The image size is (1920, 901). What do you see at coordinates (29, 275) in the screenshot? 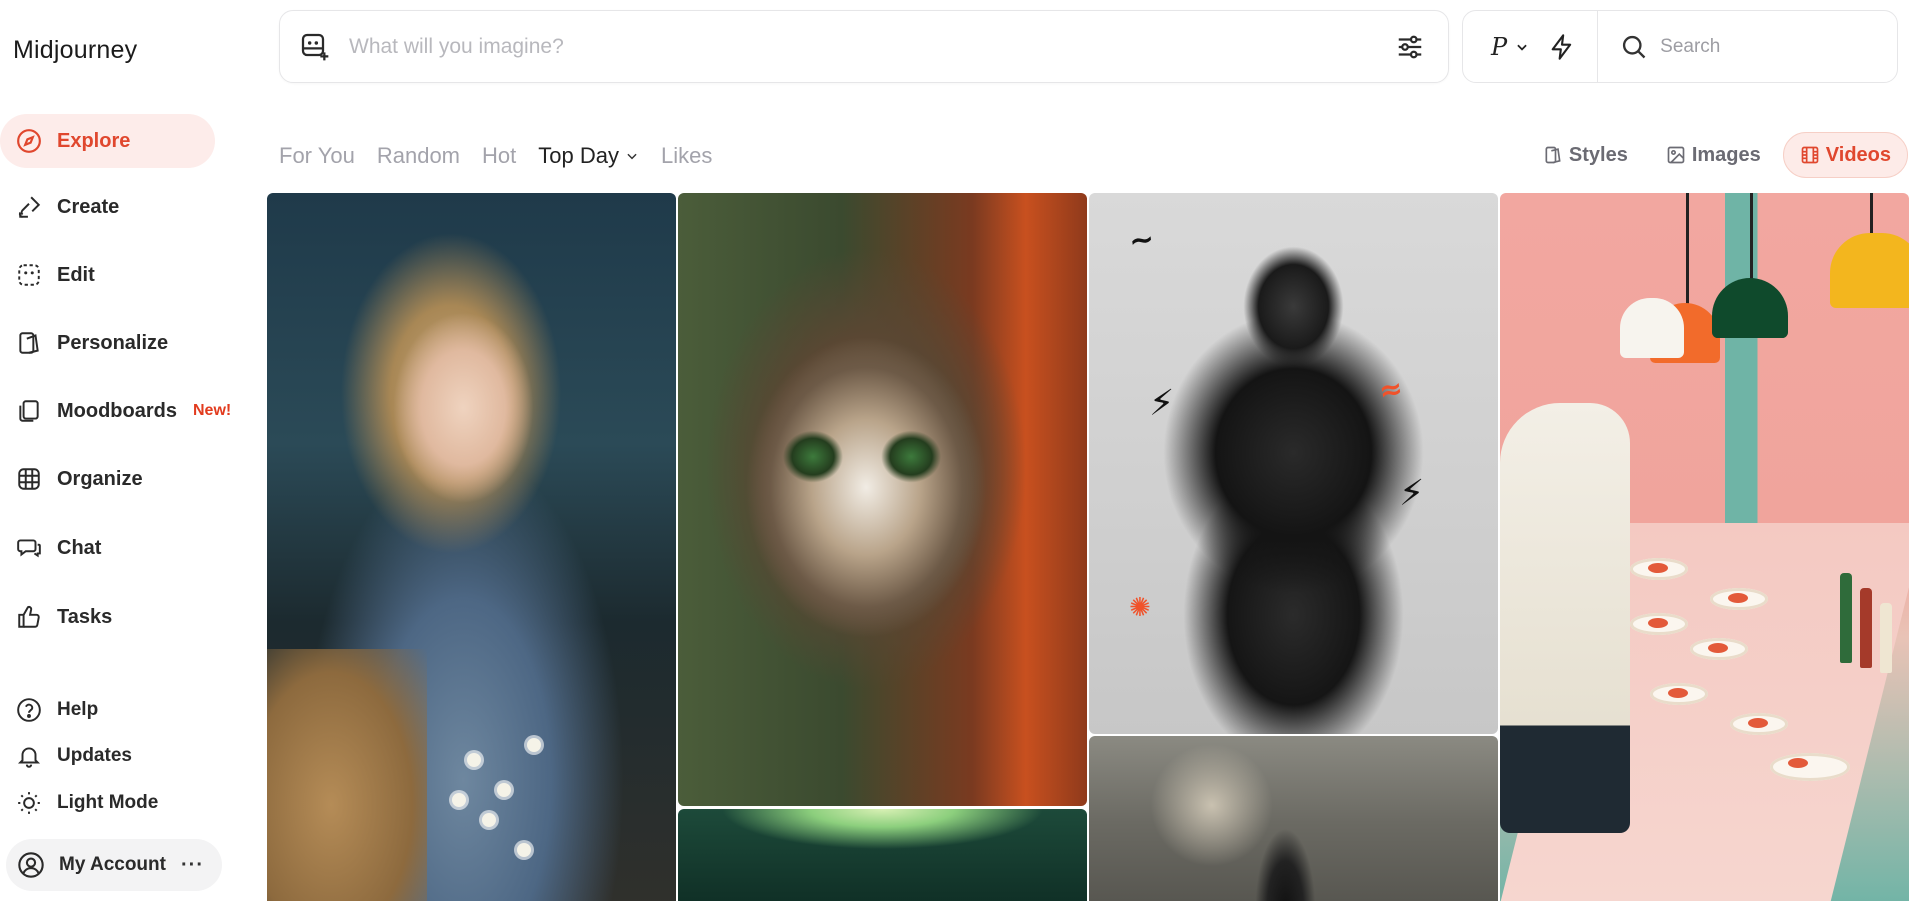
I see `edit-frame-icon` at bounding box center [29, 275].